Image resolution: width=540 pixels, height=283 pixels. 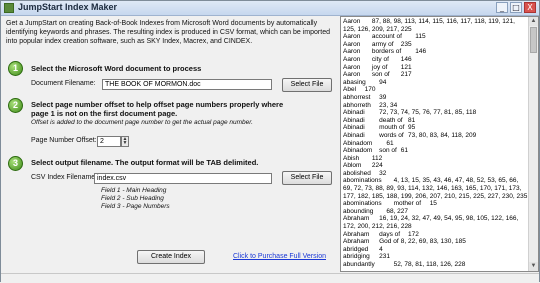 What do you see at coordinates (385, 52) in the screenshot?
I see `index-line: Aaron borders of 146` at bounding box center [385, 52].